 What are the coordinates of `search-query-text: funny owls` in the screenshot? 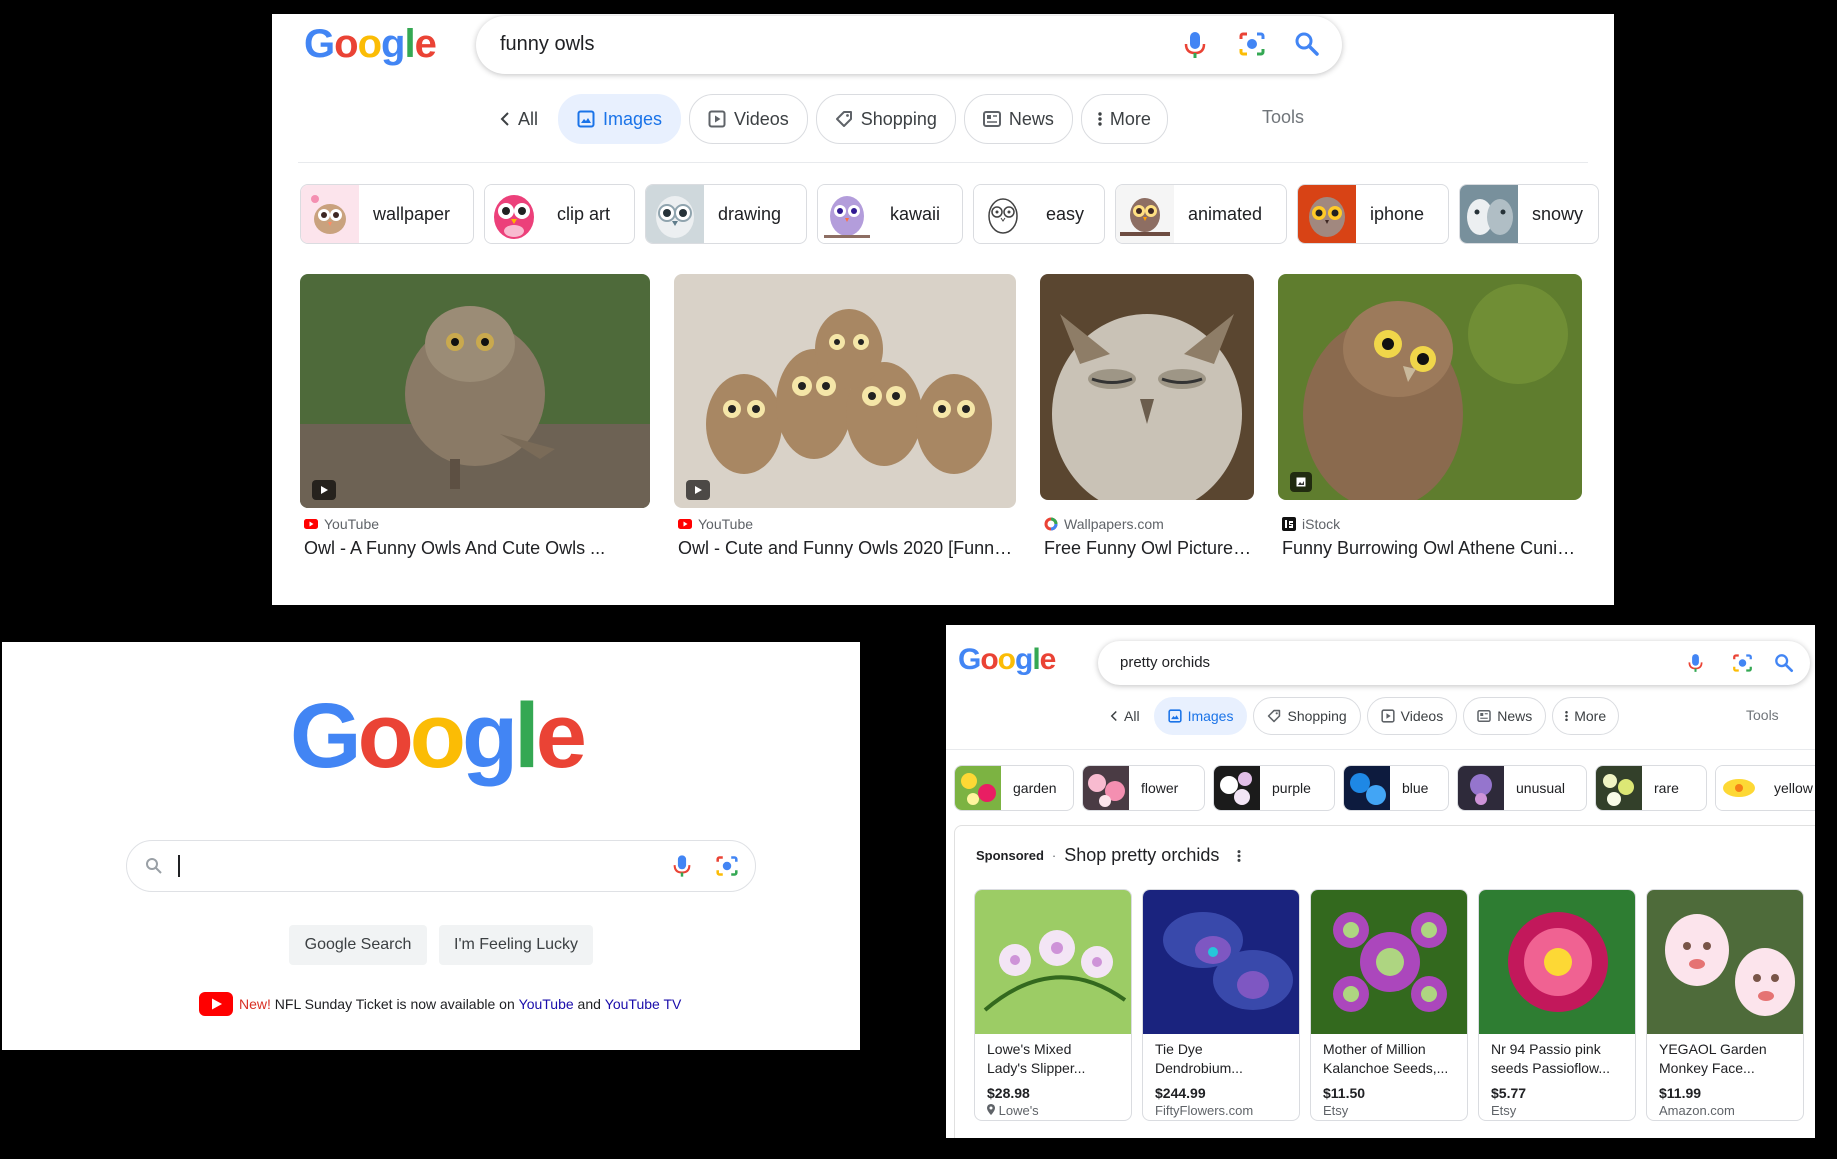 It's located at (547, 44).